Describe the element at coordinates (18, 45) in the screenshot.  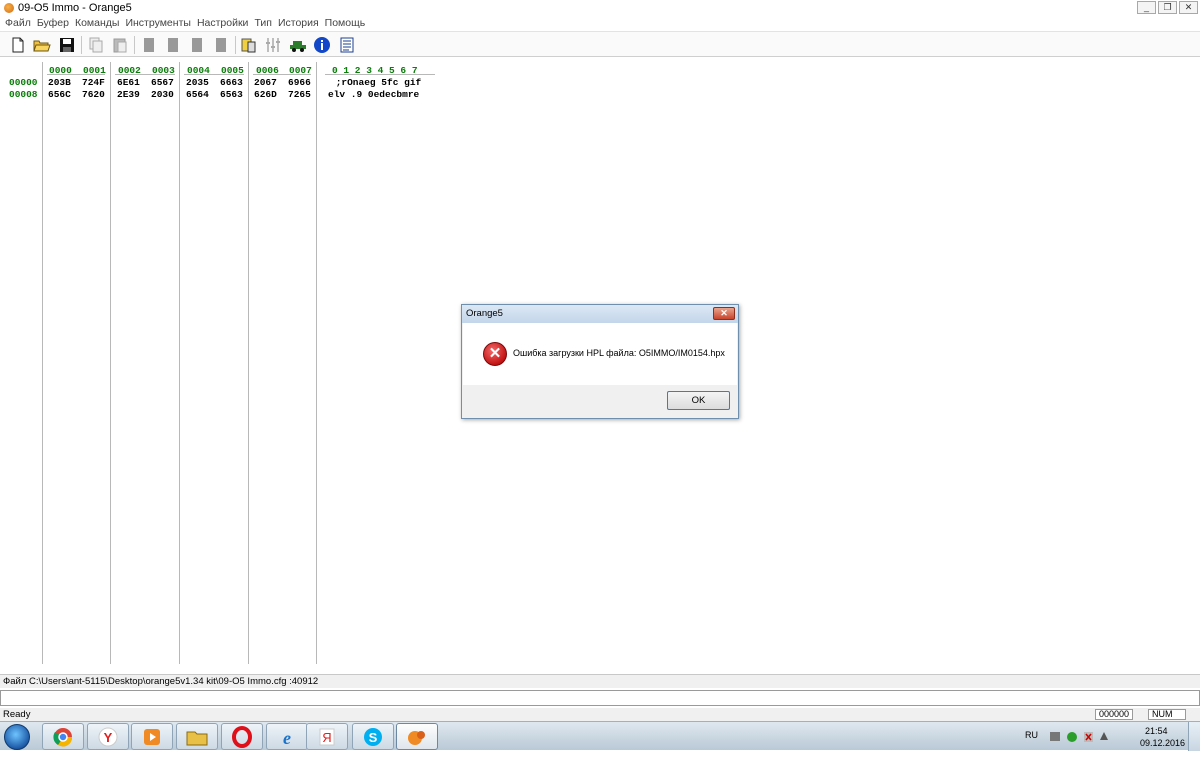
I see `new-file-icon` at that location.